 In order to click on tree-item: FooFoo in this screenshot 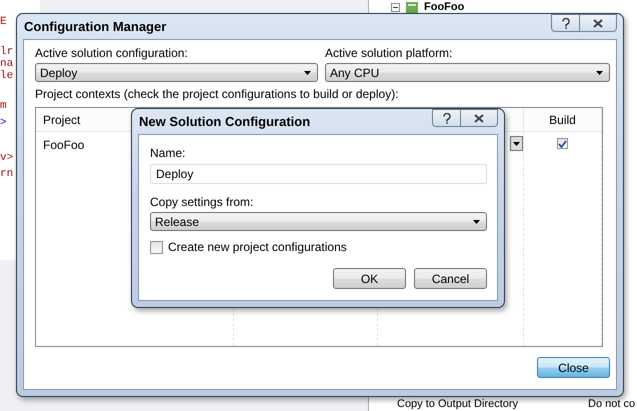, I will do `click(444, 7)`.